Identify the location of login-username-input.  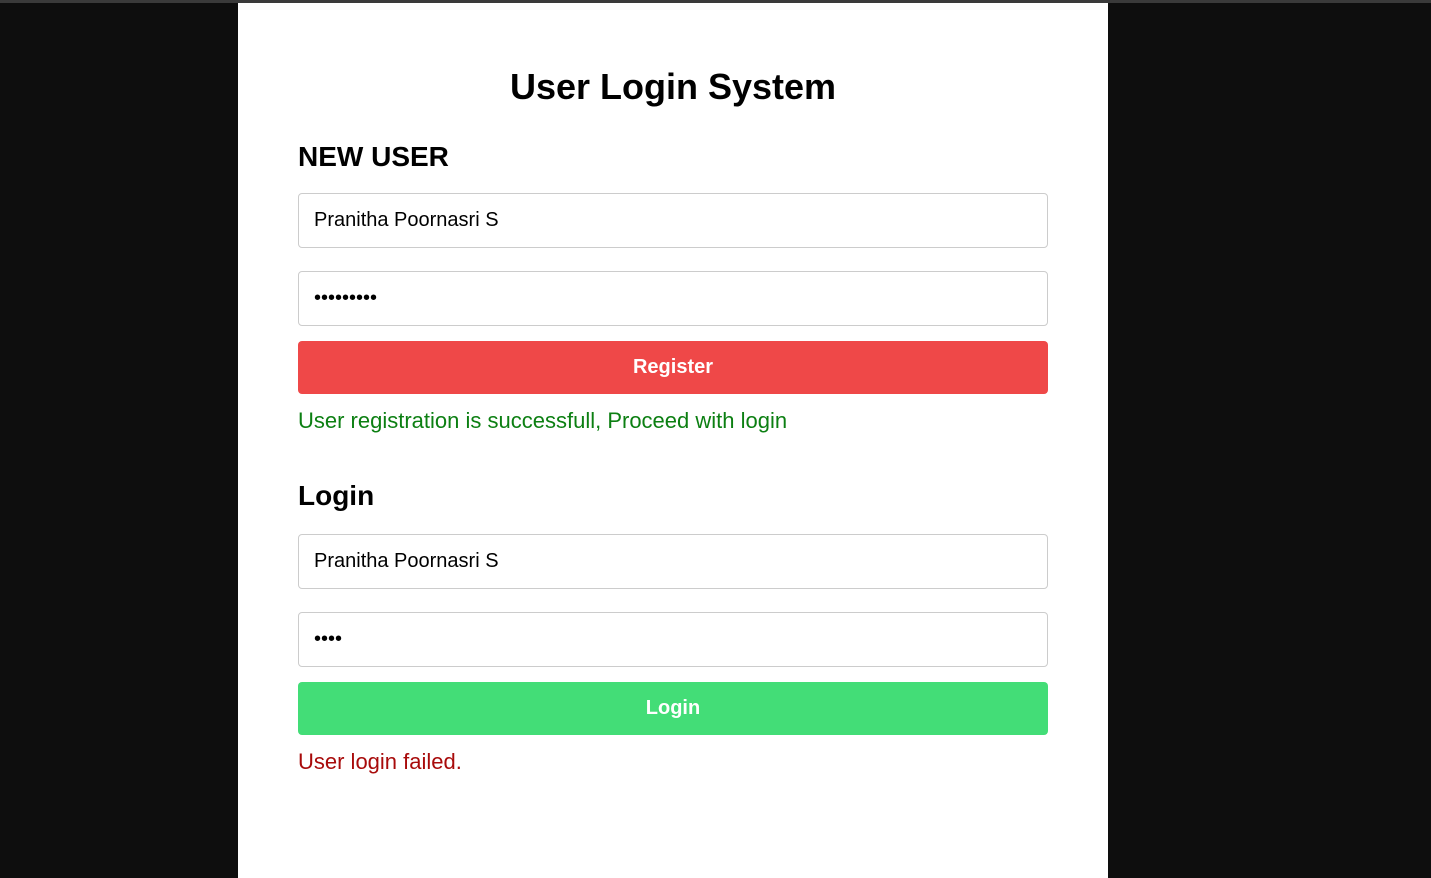
(673, 561).